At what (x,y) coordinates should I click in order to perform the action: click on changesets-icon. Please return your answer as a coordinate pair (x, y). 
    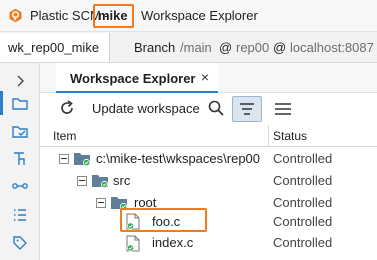
    Looking at the image, I should click on (20, 186).